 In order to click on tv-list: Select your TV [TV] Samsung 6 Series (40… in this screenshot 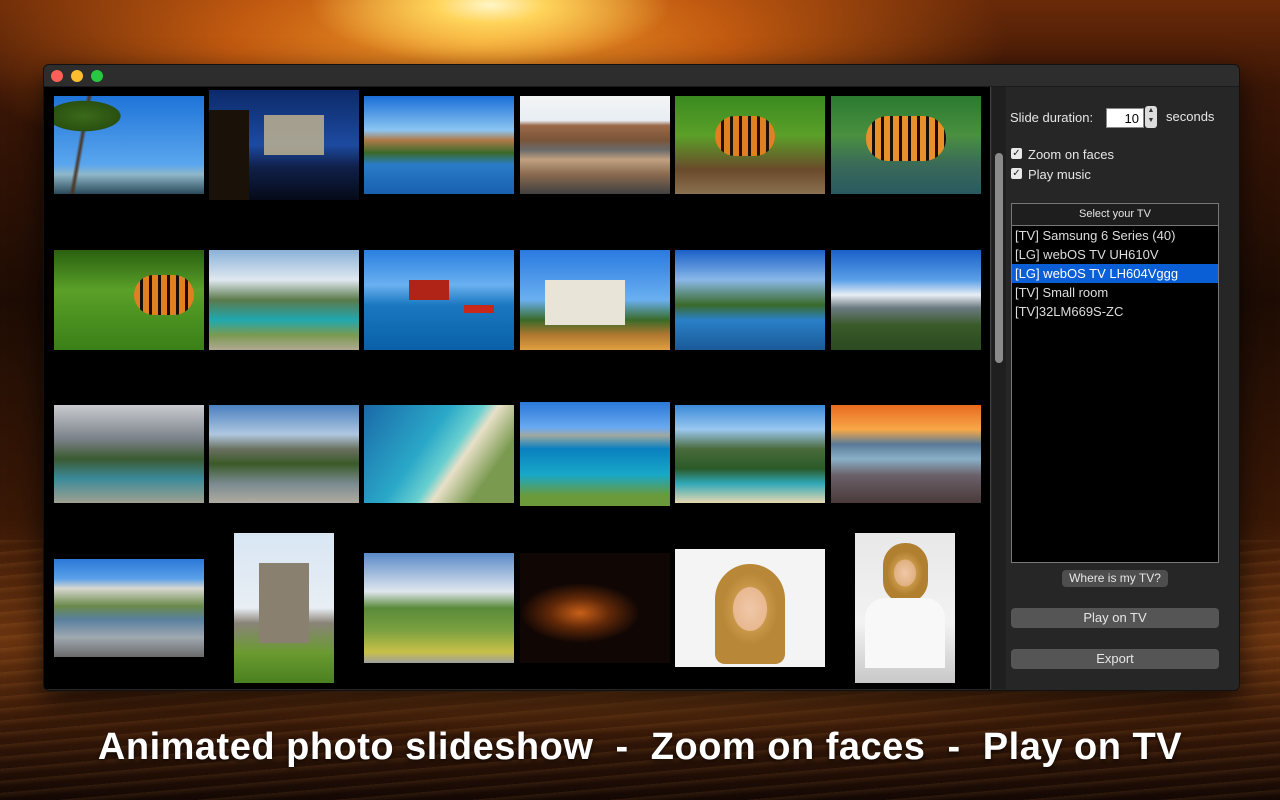, I will do `click(1115, 383)`.